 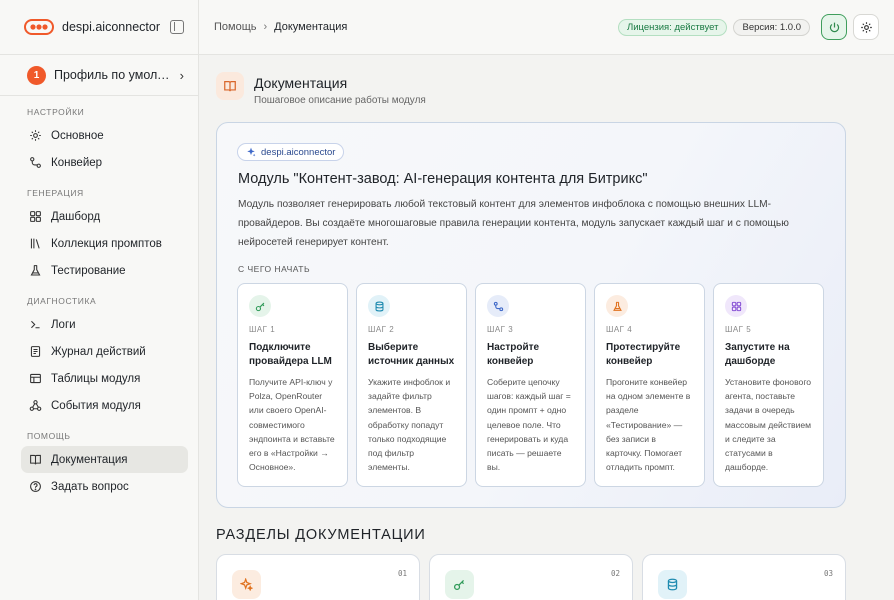 I want to click on sidebar-item-label: Коллекция промптов, so click(x=106, y=243).